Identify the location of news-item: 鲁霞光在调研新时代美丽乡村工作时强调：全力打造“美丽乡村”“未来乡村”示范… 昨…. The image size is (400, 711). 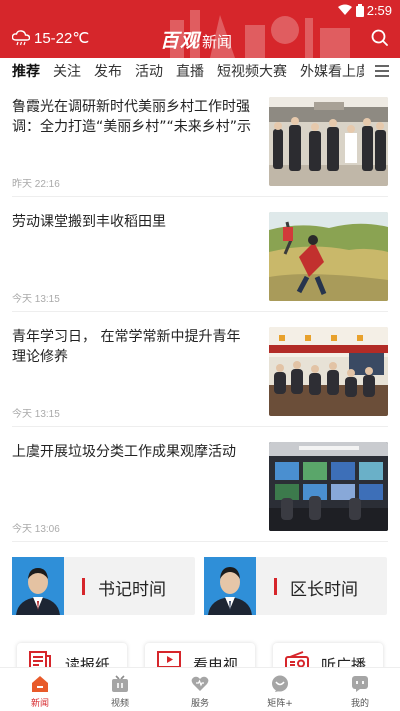
(200, 147).